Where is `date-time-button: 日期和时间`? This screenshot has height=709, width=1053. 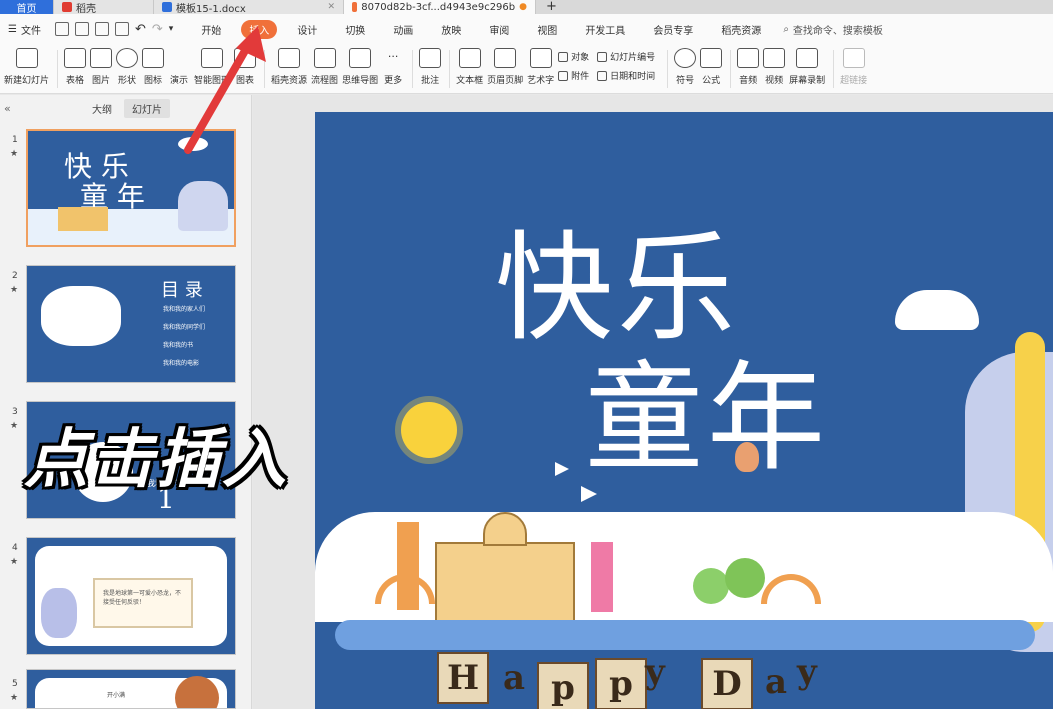 date-time-button: 日期和时间 is located at coordinates (626, 75).